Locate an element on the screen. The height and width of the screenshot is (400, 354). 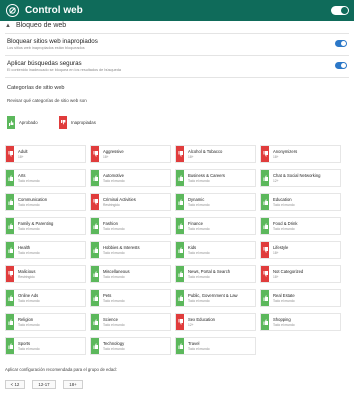
category-tile: Education Todo el mundo is located at coordinates (300, 202).